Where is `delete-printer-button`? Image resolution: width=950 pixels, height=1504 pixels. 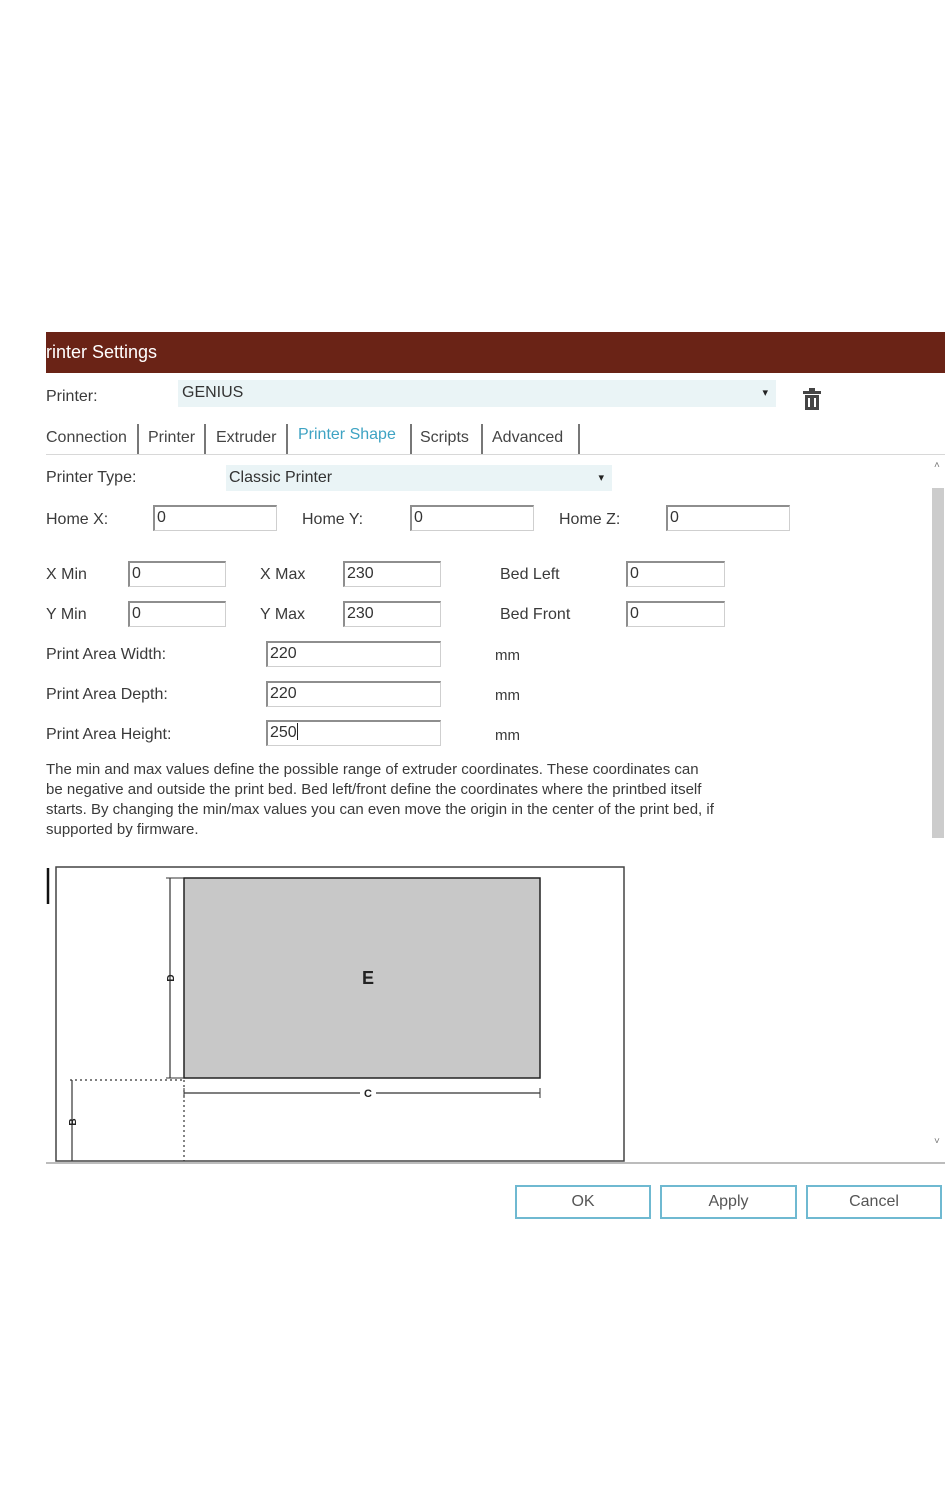 delete-printer-button is located at coordinates (812, 399).